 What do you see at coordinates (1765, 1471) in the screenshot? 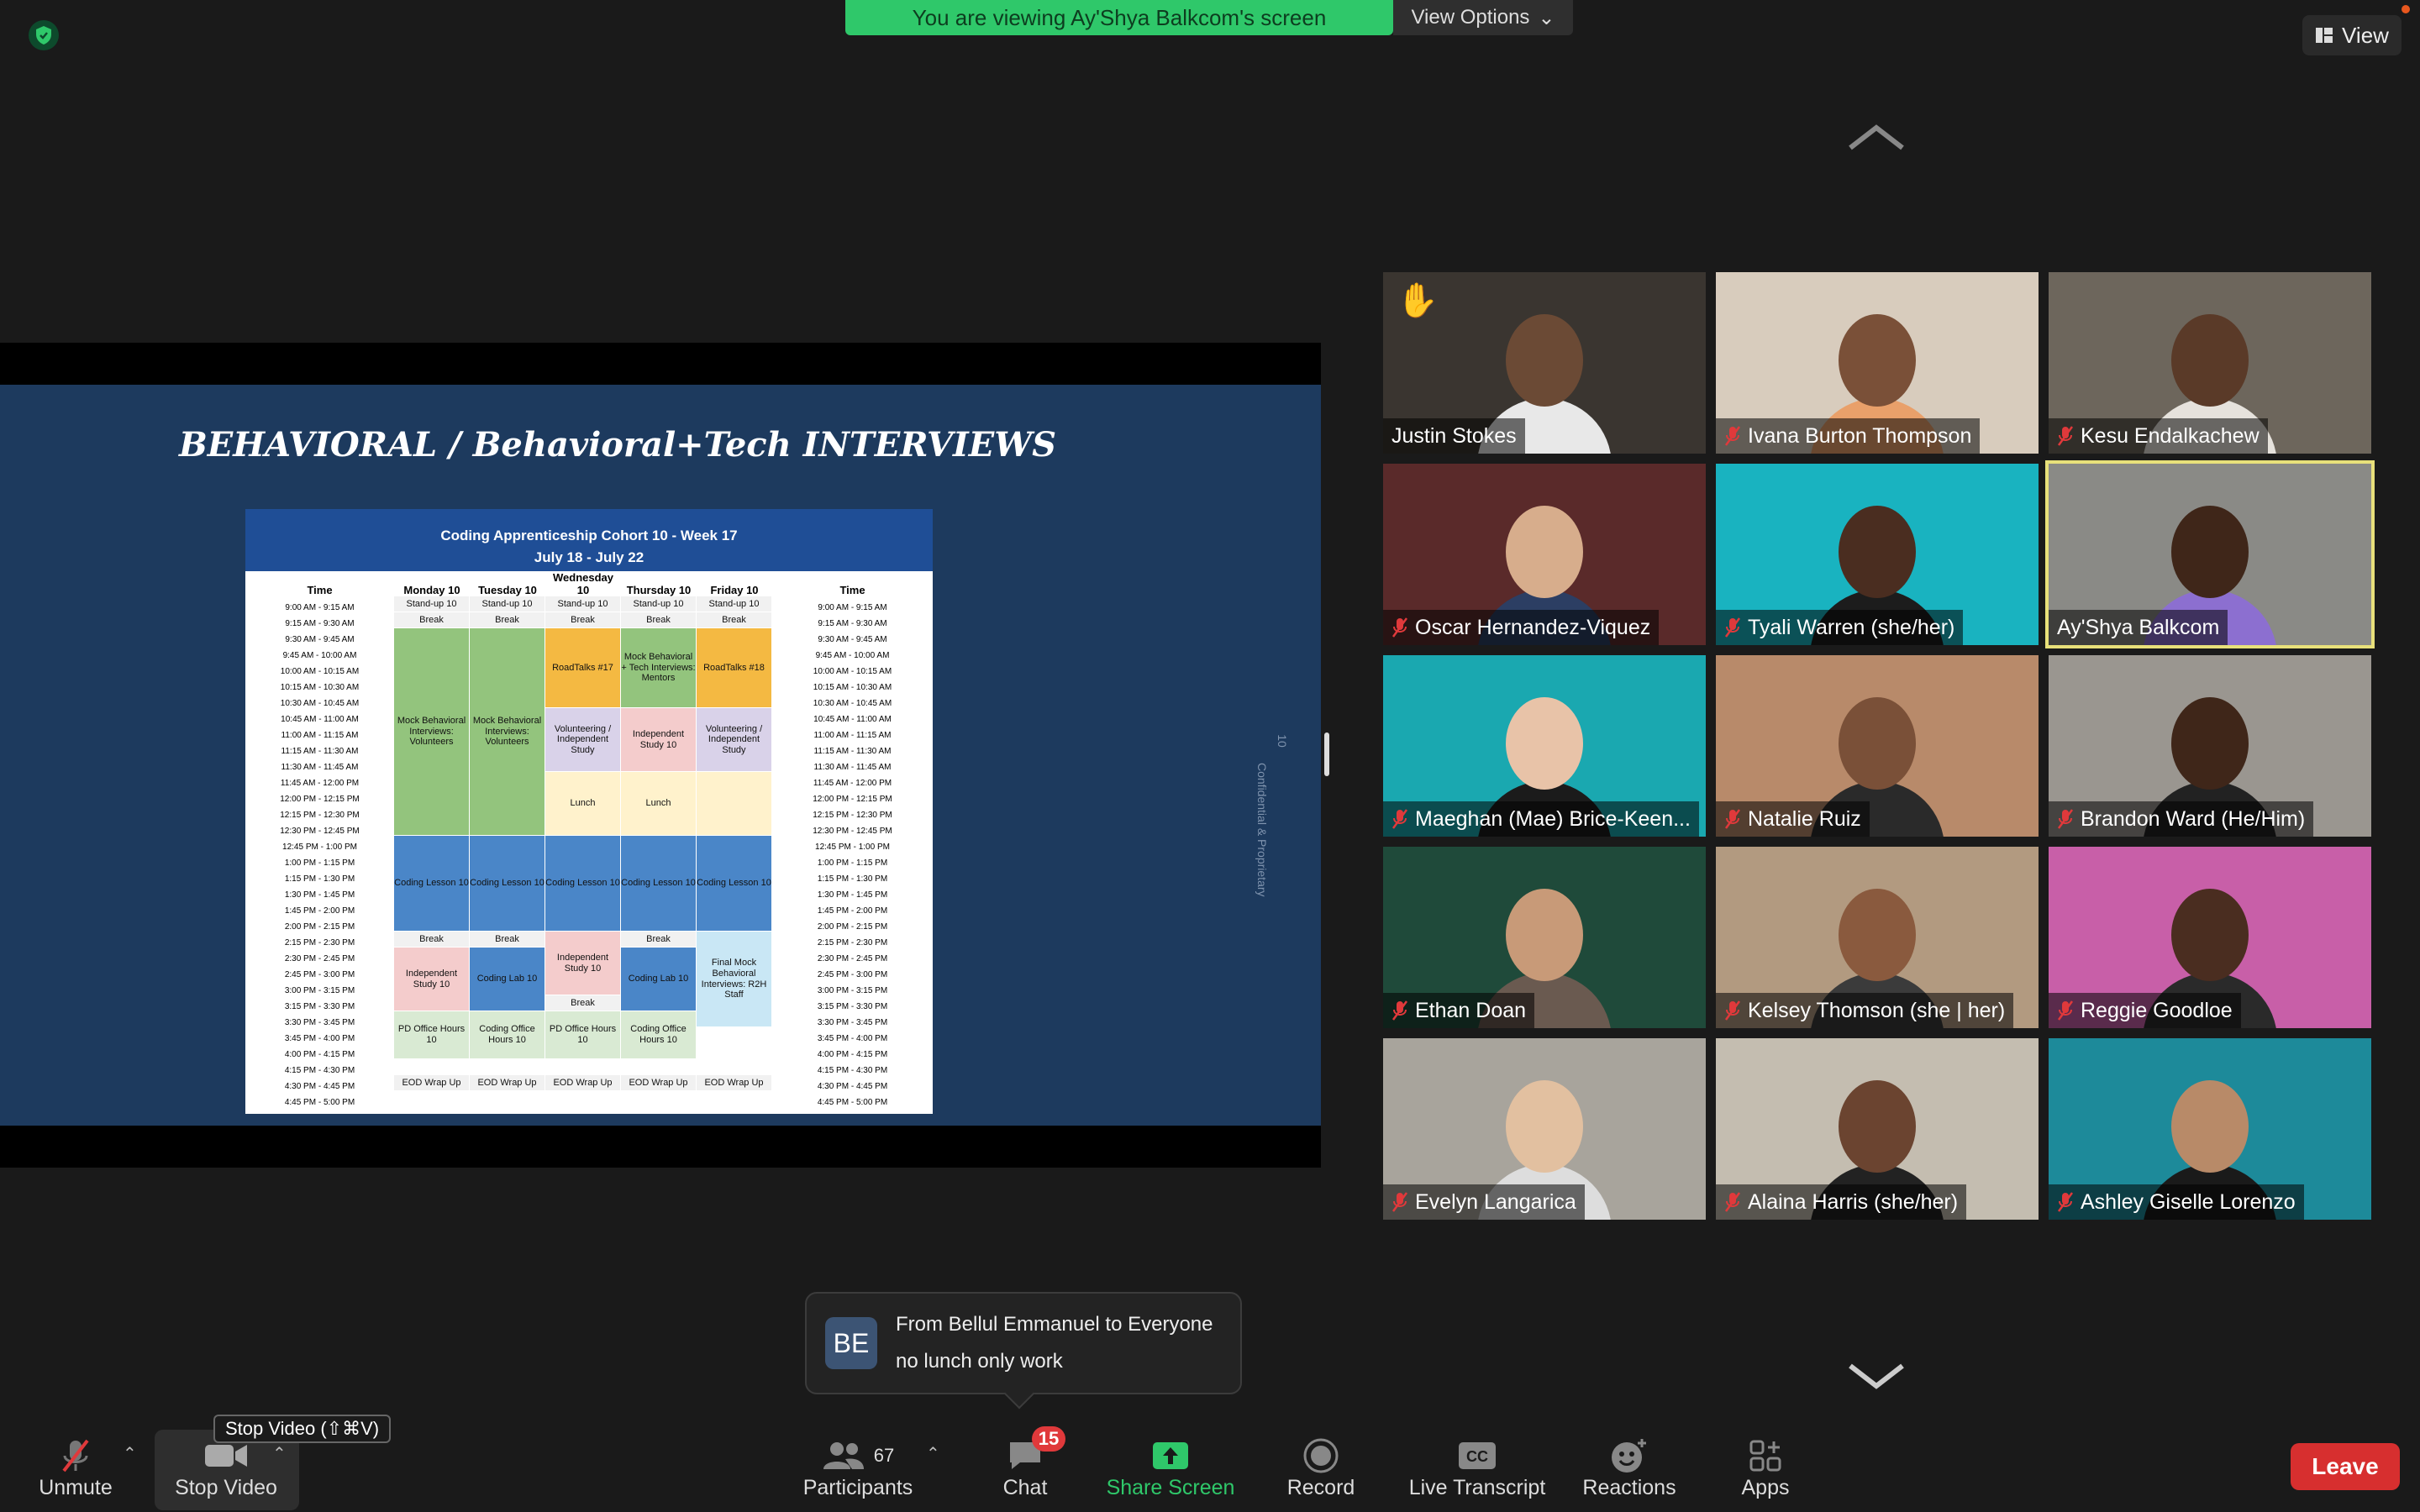
I see `apps-button: Apps` at bounding box center [1765, 1471].